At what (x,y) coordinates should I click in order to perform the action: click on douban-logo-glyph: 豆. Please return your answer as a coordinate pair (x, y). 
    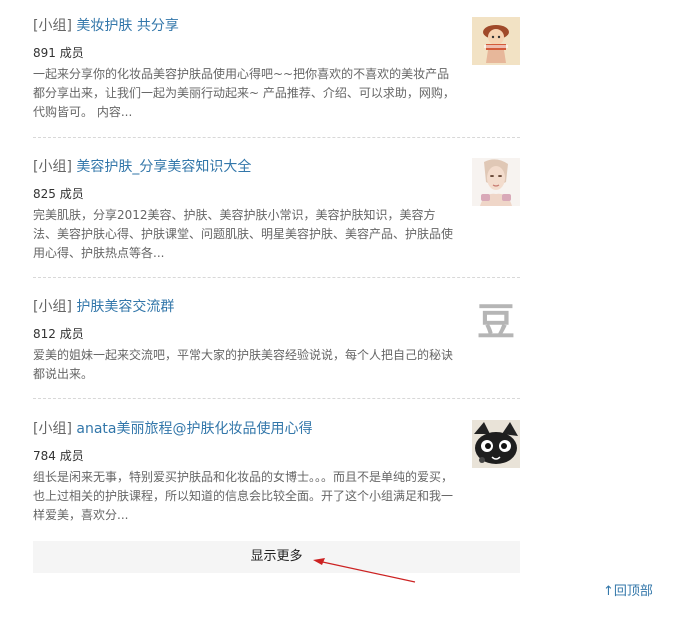
    Looking at the image, I should click on (495, 322).